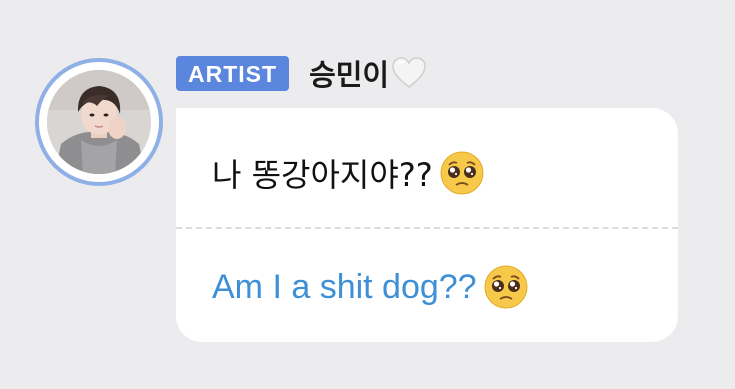 The width and height of the screenshot is (735, 389). I want to click on original-text: 나 똥강아지야??, so click(322, 175).